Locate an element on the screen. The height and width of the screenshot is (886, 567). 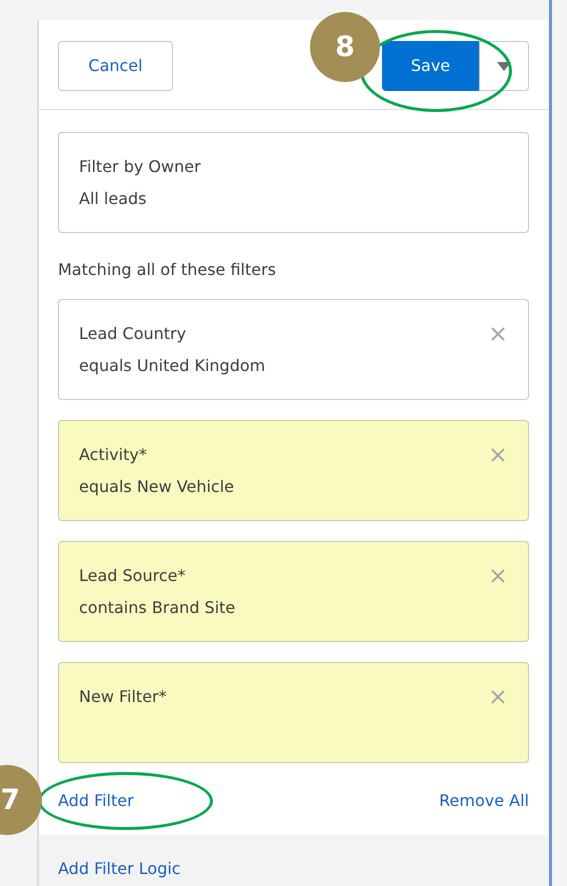
caret-down-icon is located at coordinates (504, 66).